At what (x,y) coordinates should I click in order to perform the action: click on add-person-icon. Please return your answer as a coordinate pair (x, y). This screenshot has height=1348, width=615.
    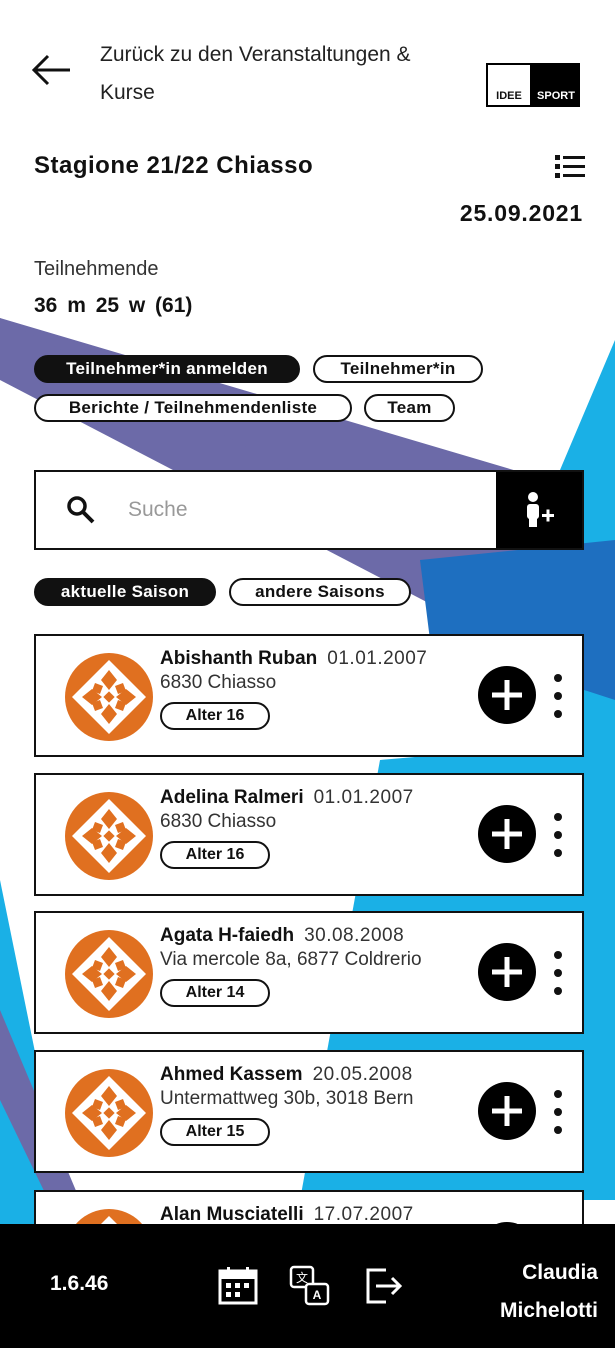
    Looking at the image, I should click on (540, 509).